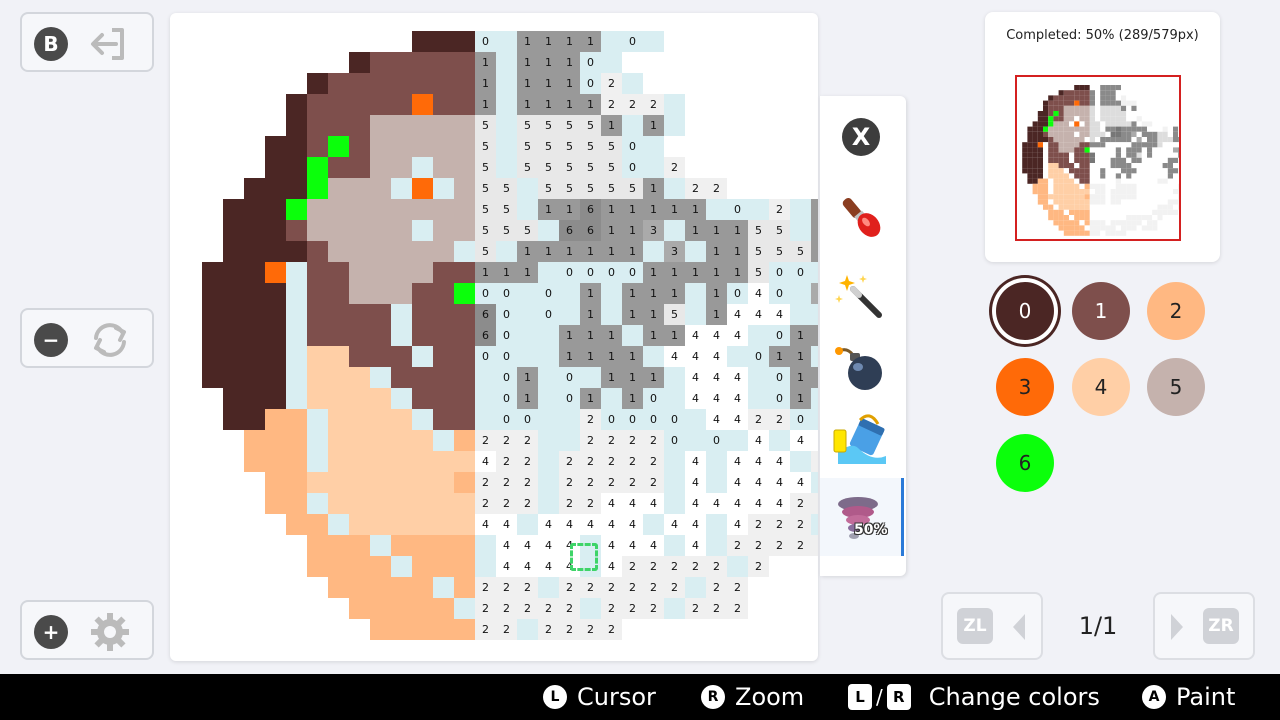  I want to click on bomb-tool-button, so click(861, 367).